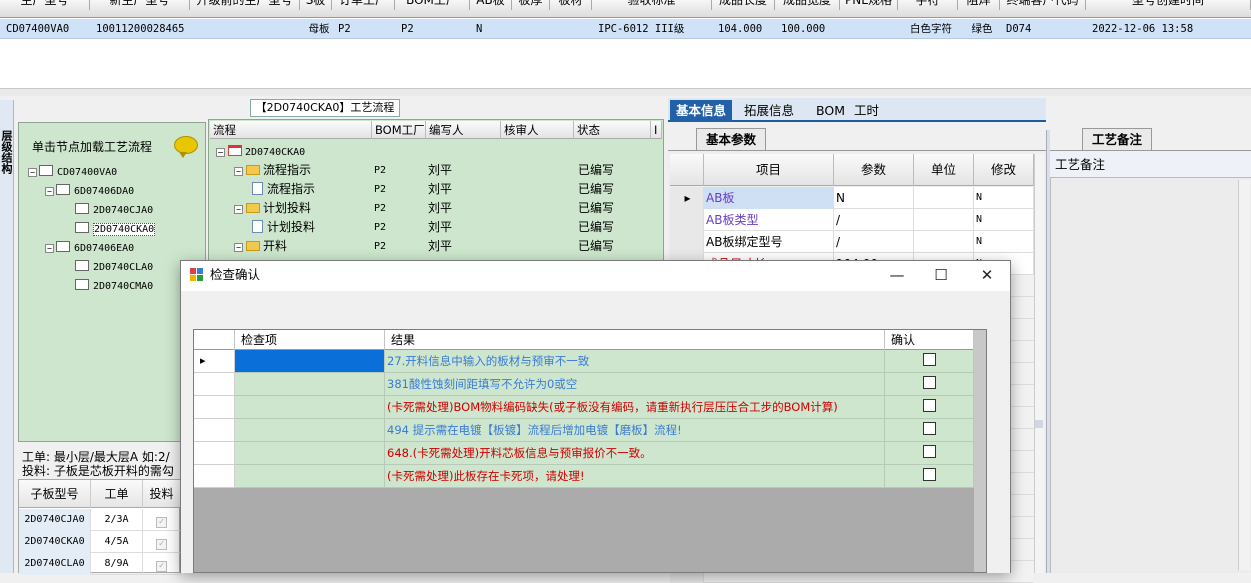 The height and width of the screenshot is (583, 1251). I want to click on sub-board-row: 2D0740CLA0 8/9A ✓, so click(100, 564).